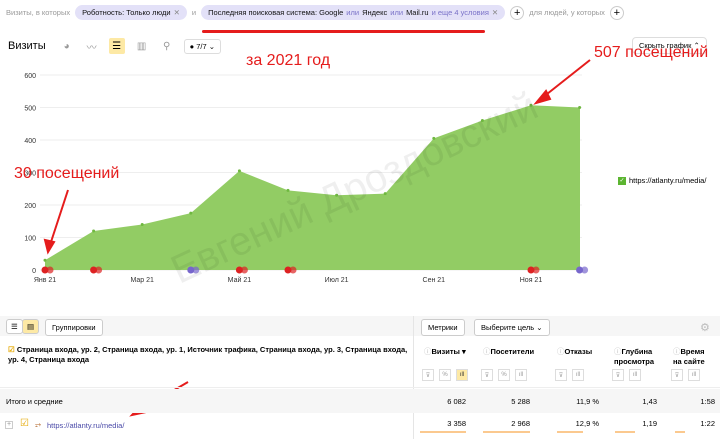 Image resolution: width=720 pixels, height=439 pixels. Describe the element at coordinates (625, 432) in the screenshot. I see `depth-bar` at that location.